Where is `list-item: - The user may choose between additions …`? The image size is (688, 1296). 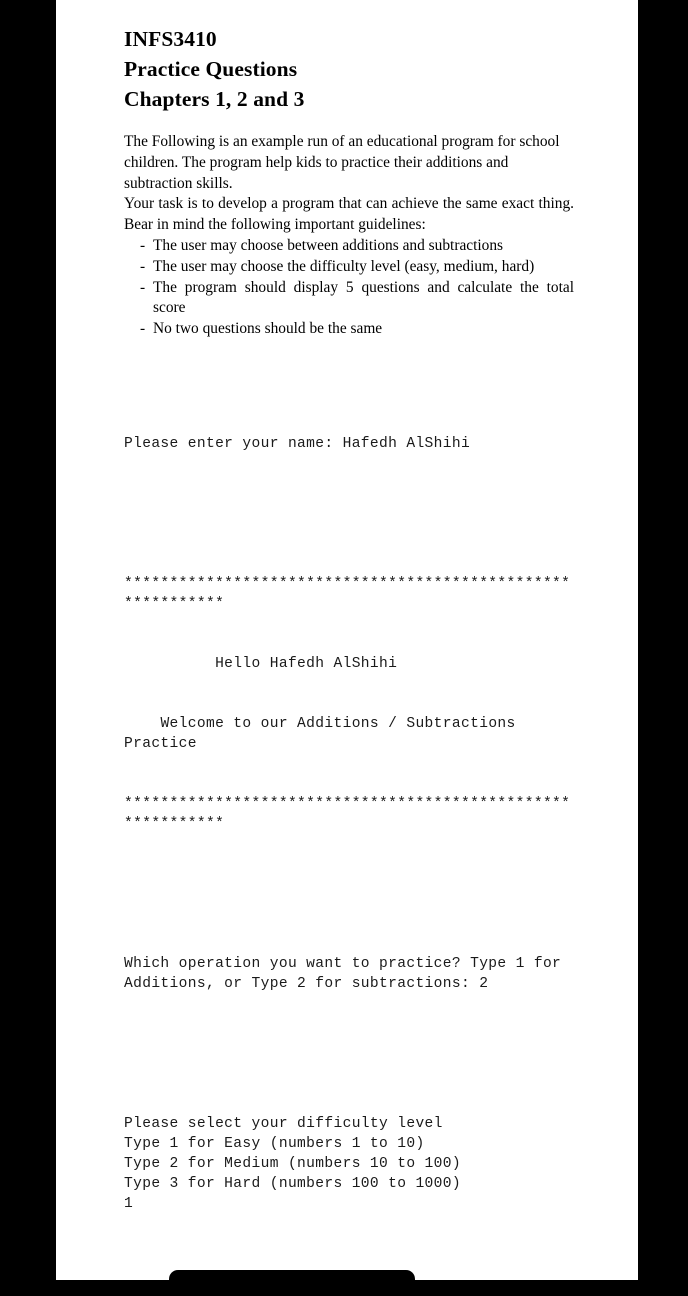
list-item: - The user may choose between additions … is located at coordinates (357, 246).